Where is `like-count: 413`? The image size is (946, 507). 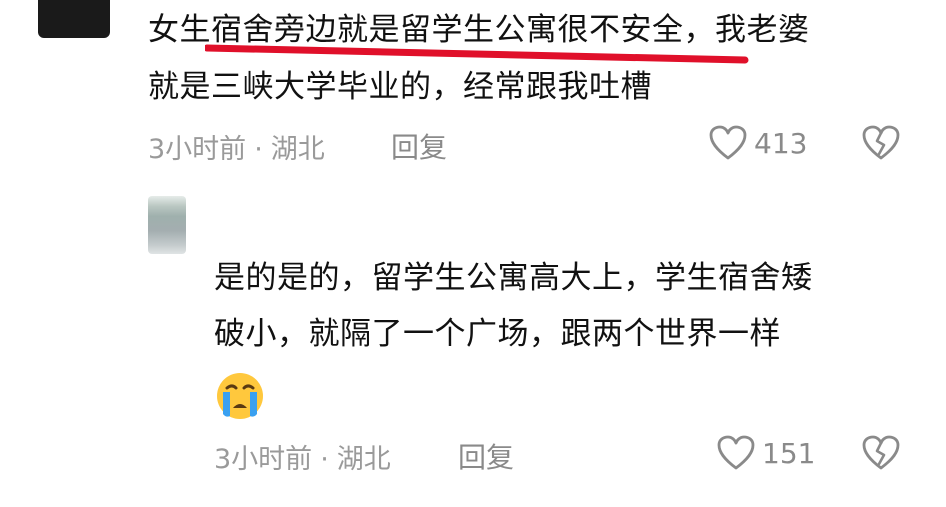 like-count: 413 is located at coordinates (781, 143).